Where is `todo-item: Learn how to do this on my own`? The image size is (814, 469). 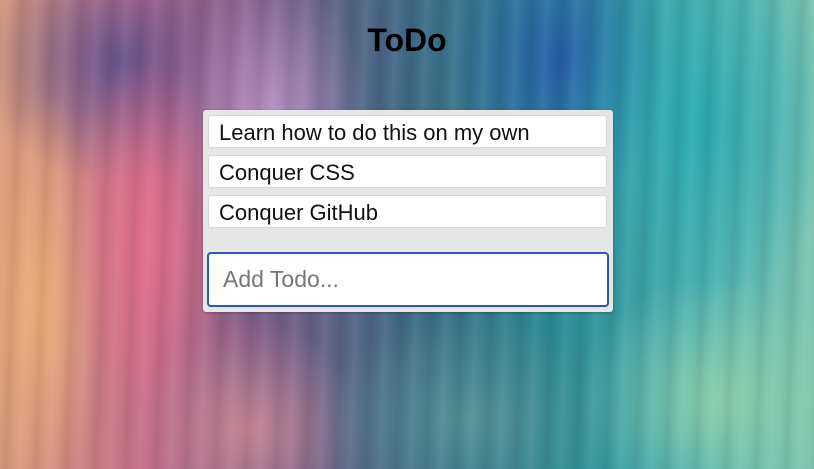
todo-item: Learn how to do this on my own is located at coordinates (407, 131).